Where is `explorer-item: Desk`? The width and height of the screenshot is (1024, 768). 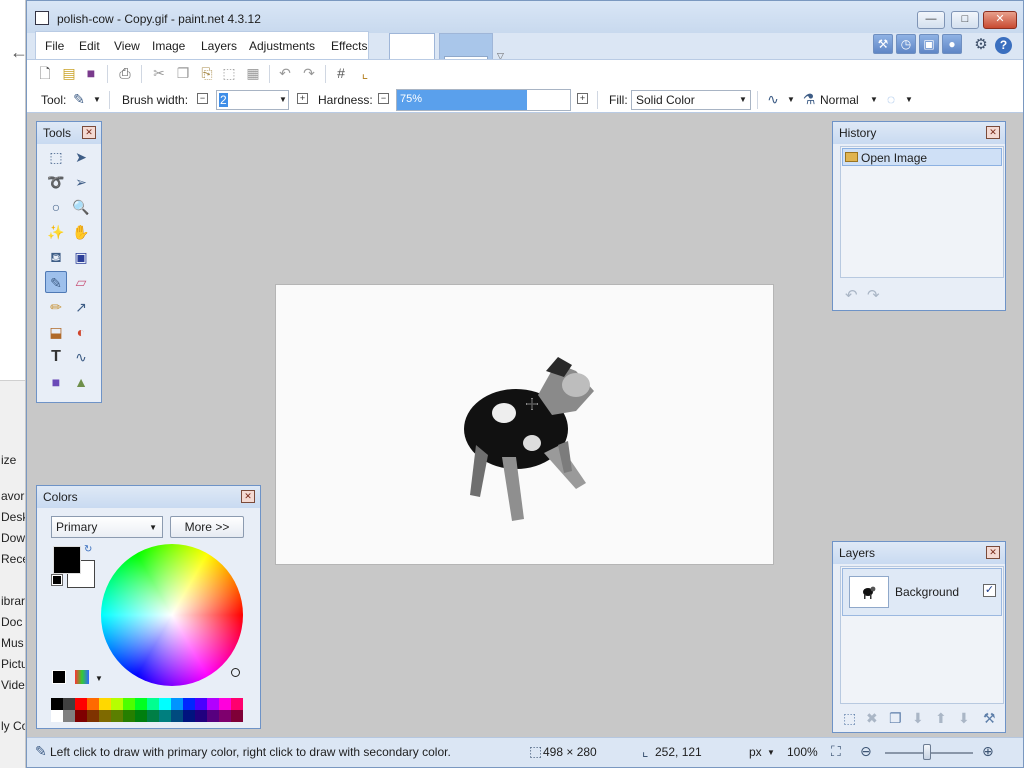
explorer-item: Desk is located at coordinates (13, 517).